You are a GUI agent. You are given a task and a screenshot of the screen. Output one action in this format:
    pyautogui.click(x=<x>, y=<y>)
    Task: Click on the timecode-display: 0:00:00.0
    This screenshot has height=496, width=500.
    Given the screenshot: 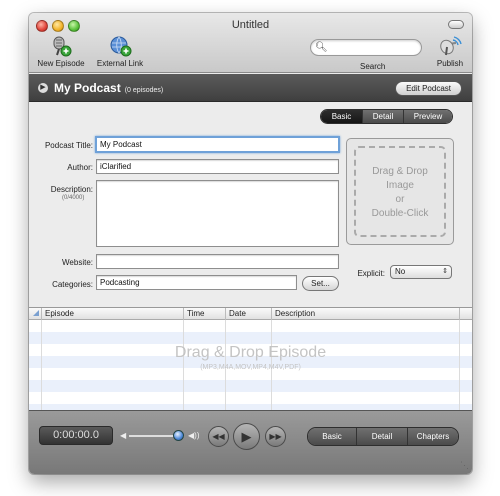 What is the action you would take?
    pyautogui.click(x=76, y=435)
    